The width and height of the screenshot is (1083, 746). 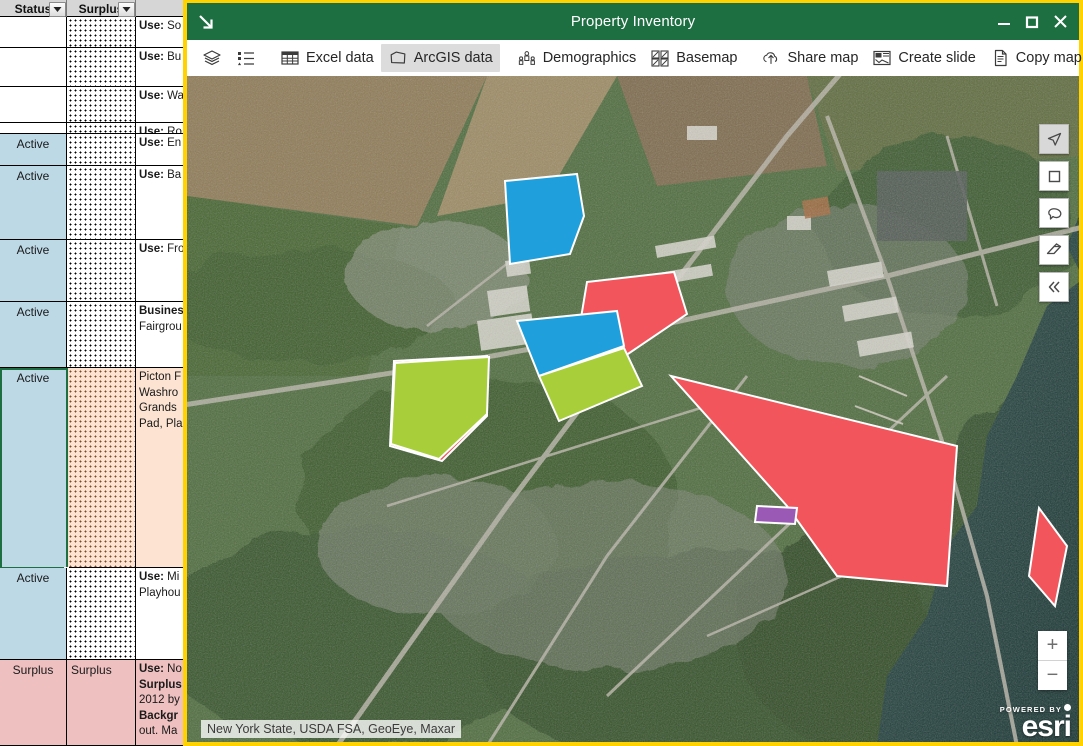 What do you see at coordinates (1004, 22) in the screenshot?
I see `minimize-button` at bounding box center [1004, 22].